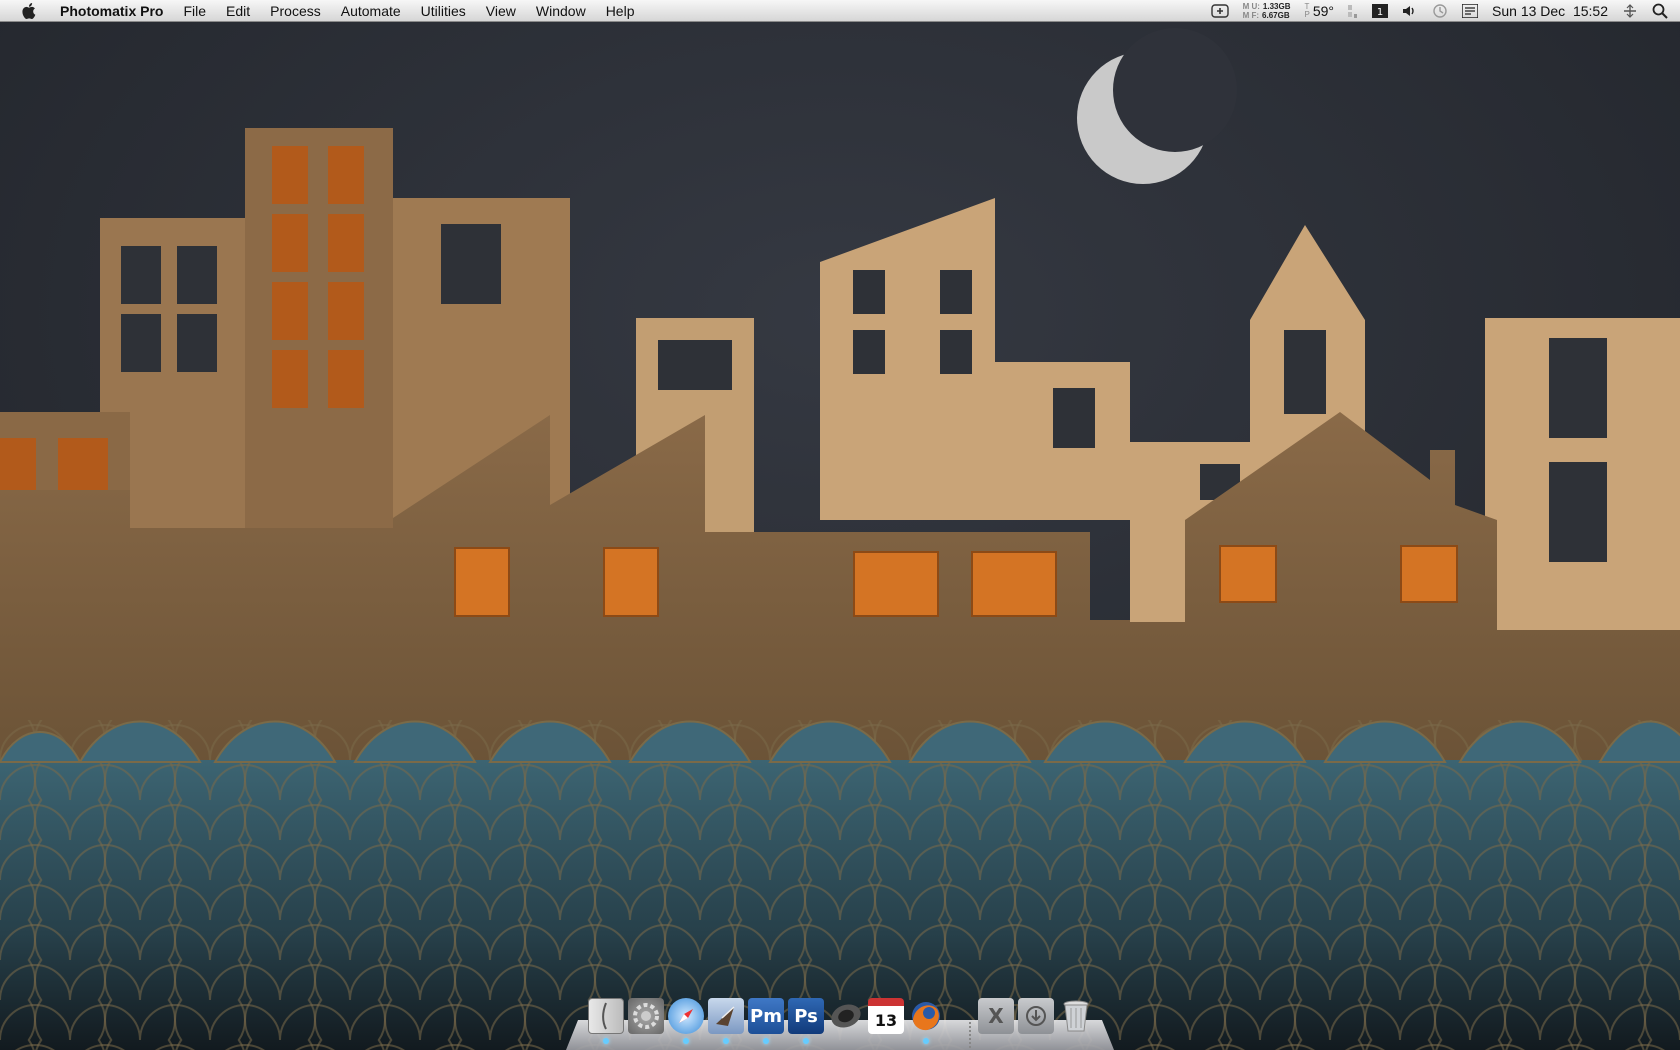  What do you see at coordinates (238, 11) in the screenshot?
I see `menu-edit: Edit` at bounding box center [238, 11].